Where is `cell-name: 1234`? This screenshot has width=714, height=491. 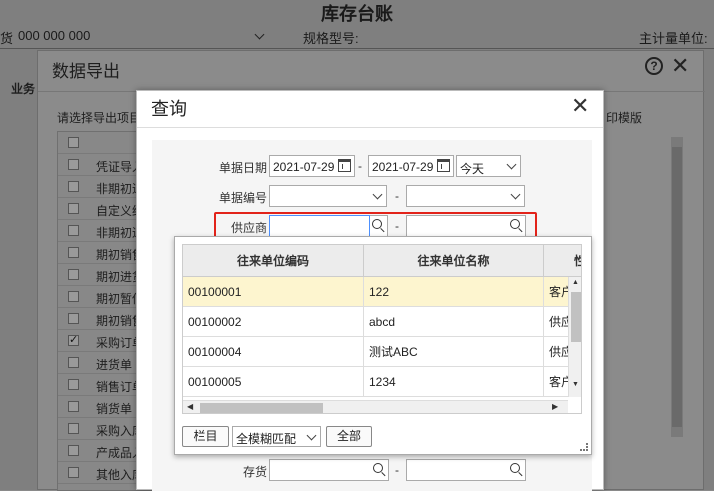
cell-name: 1234 is located at coordinates (454, 382).